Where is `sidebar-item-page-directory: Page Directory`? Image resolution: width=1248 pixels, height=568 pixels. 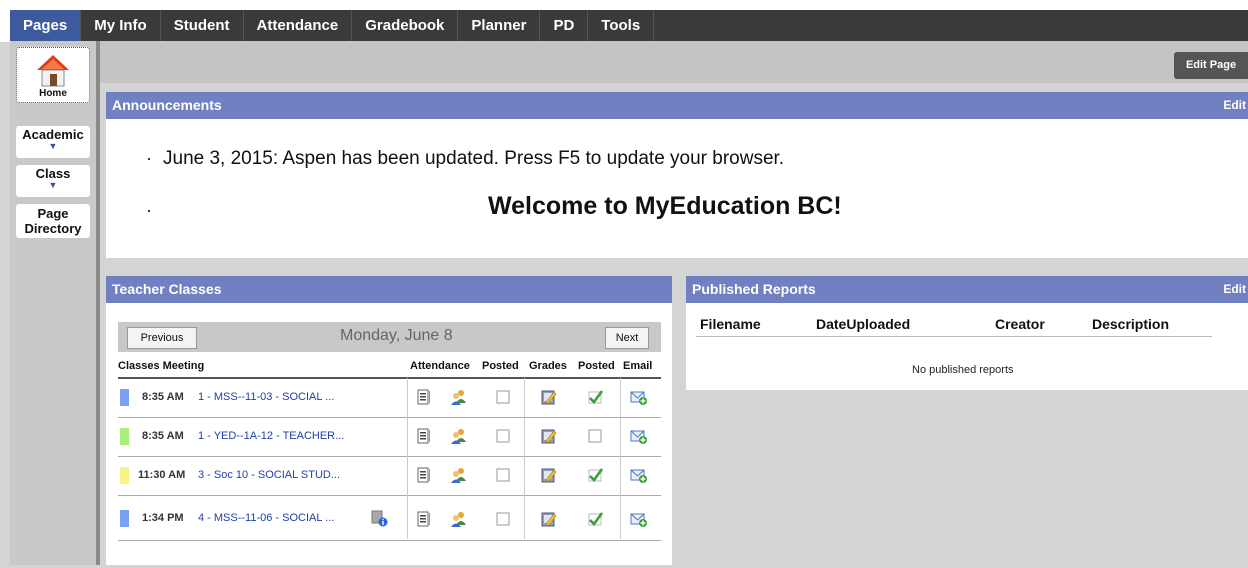 sidebar-item-page-directory: Page Directory is located at coordinates (53, 221).